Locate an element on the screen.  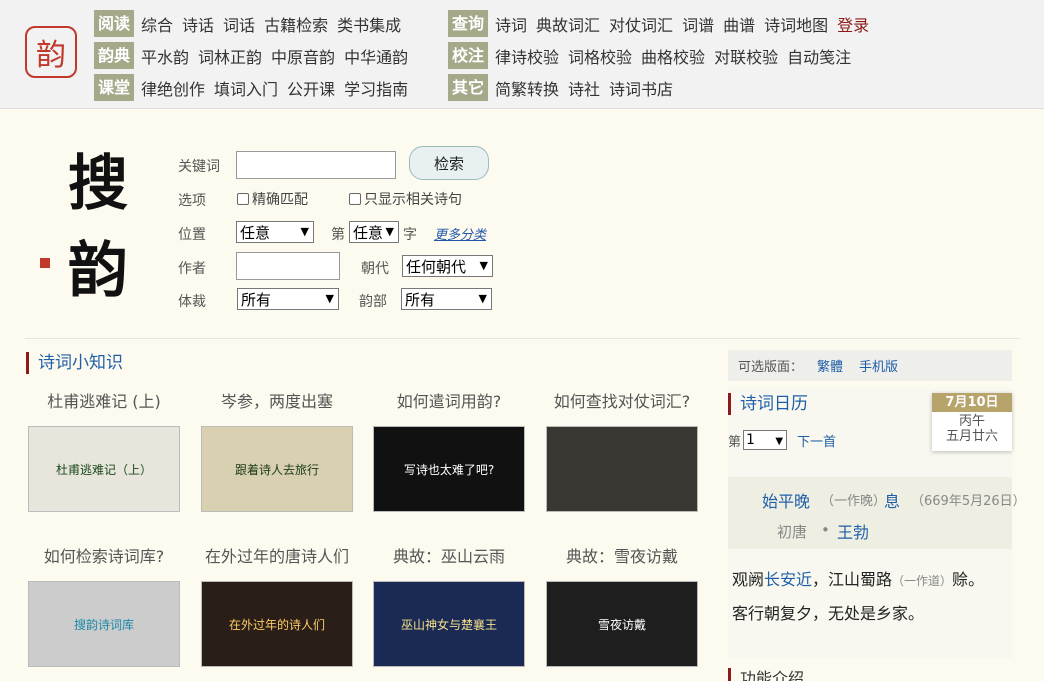
thumbnail-caption: 杜甫逃难记（上） is located at coordinates (103, 469).